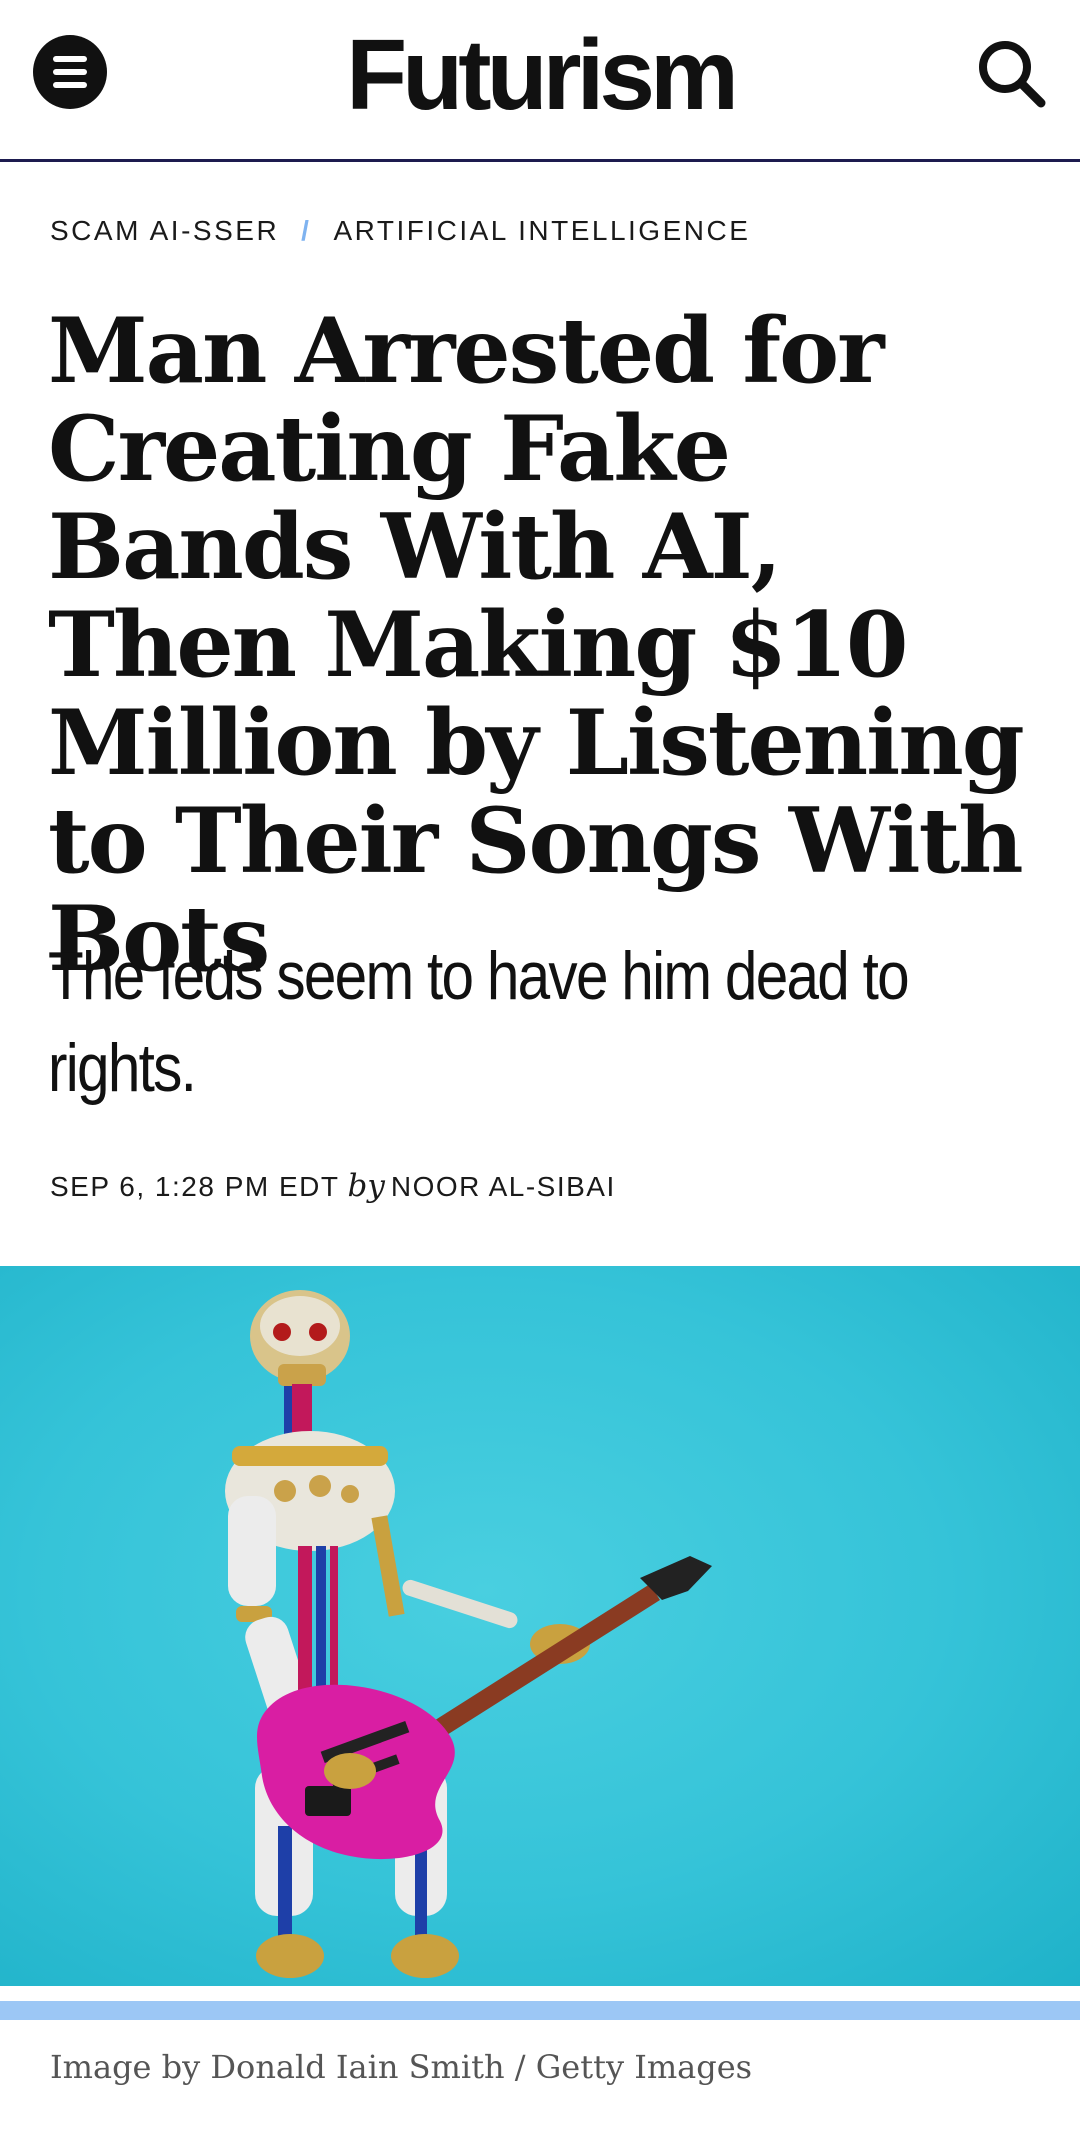 Image resolution: width=1080 pixels, height=2131 pixels. What do you see at coordinates (540, 2010) in the screenshot?
I see `image-accent-strip` at bounding box center [540, 2010].